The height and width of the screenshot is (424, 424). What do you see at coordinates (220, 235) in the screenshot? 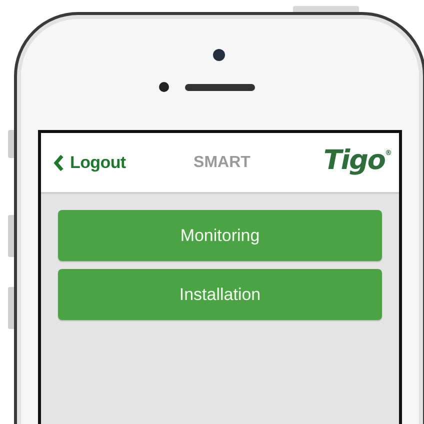
I see `menu-button: Monitoring` at bounding box center [220, 235].